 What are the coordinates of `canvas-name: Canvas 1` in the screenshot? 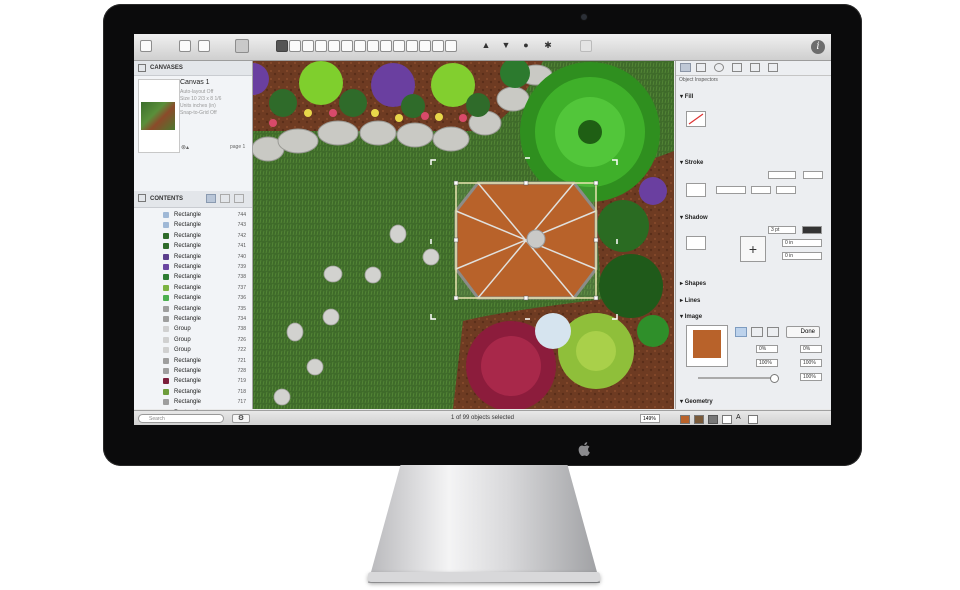 It's located at (195, 82).